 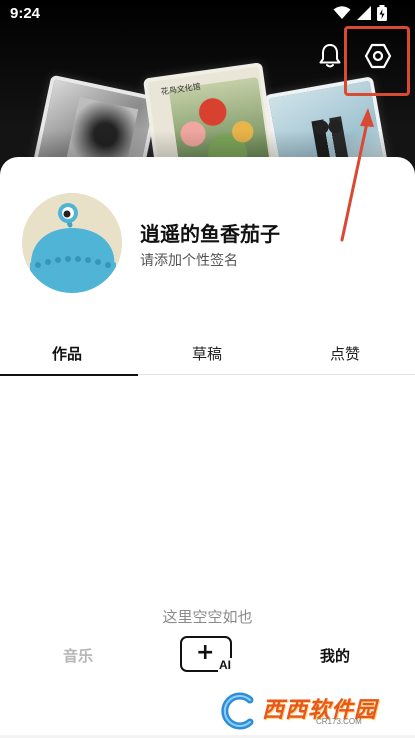 I want to click on watermark-logo: 西西软件园 CR173.COM, so click(x=308, y=710).